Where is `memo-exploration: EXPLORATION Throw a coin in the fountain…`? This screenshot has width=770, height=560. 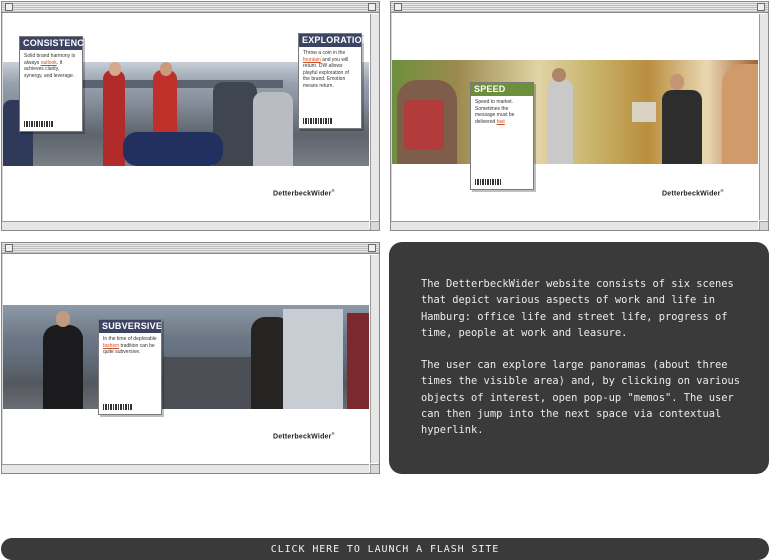
memo-exploration: EXPLORATION Throw a coin in the fountain… is located at coordinates (333, 81).